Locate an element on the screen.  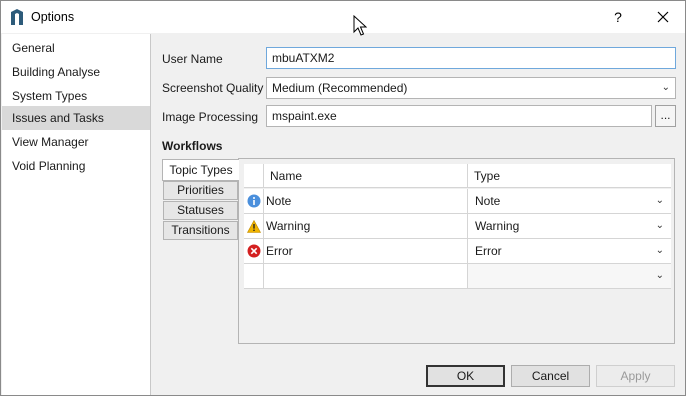
table-row: Warning Warning ⌄ is located at coordinates (457, 226).